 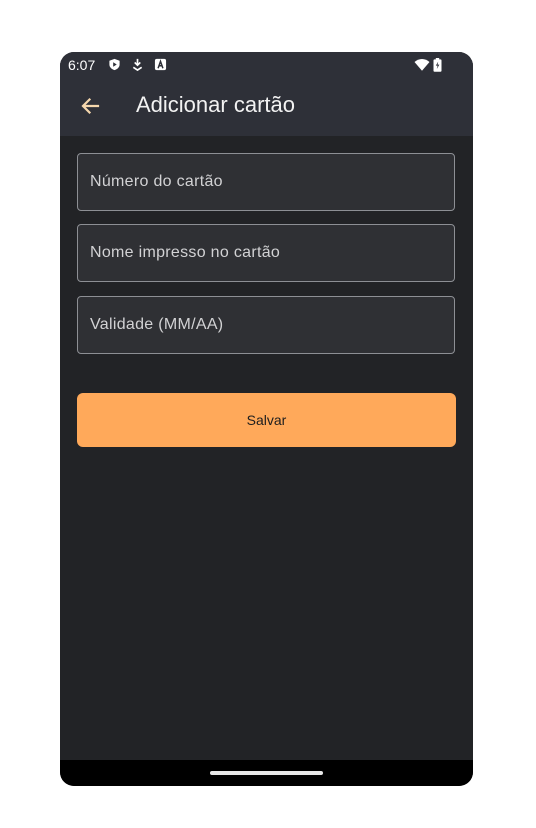 I want to click on save-button: Salvar, so click(x=266, y=420).